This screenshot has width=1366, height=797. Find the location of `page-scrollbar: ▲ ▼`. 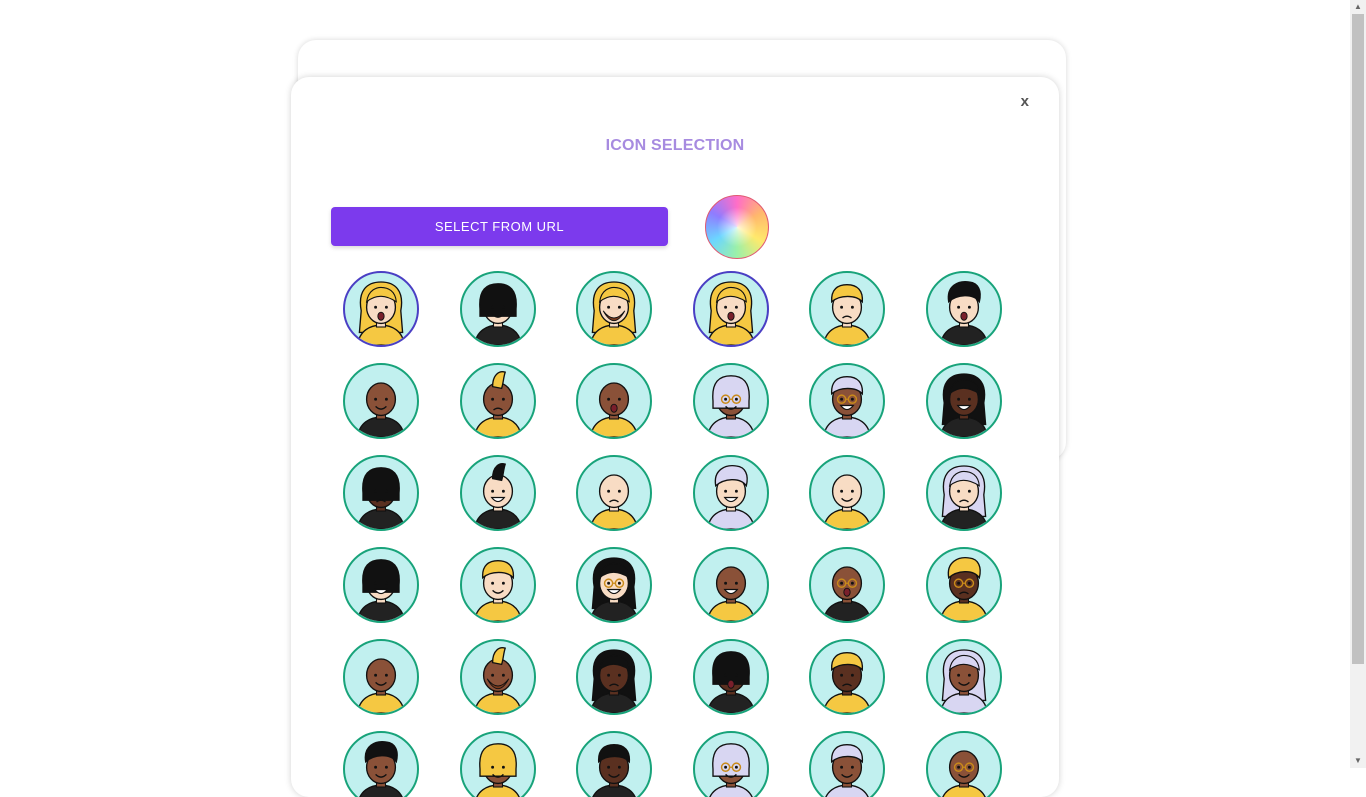

page-scrollbar: ▲ ▼ is located at coordinates (1358, 384).